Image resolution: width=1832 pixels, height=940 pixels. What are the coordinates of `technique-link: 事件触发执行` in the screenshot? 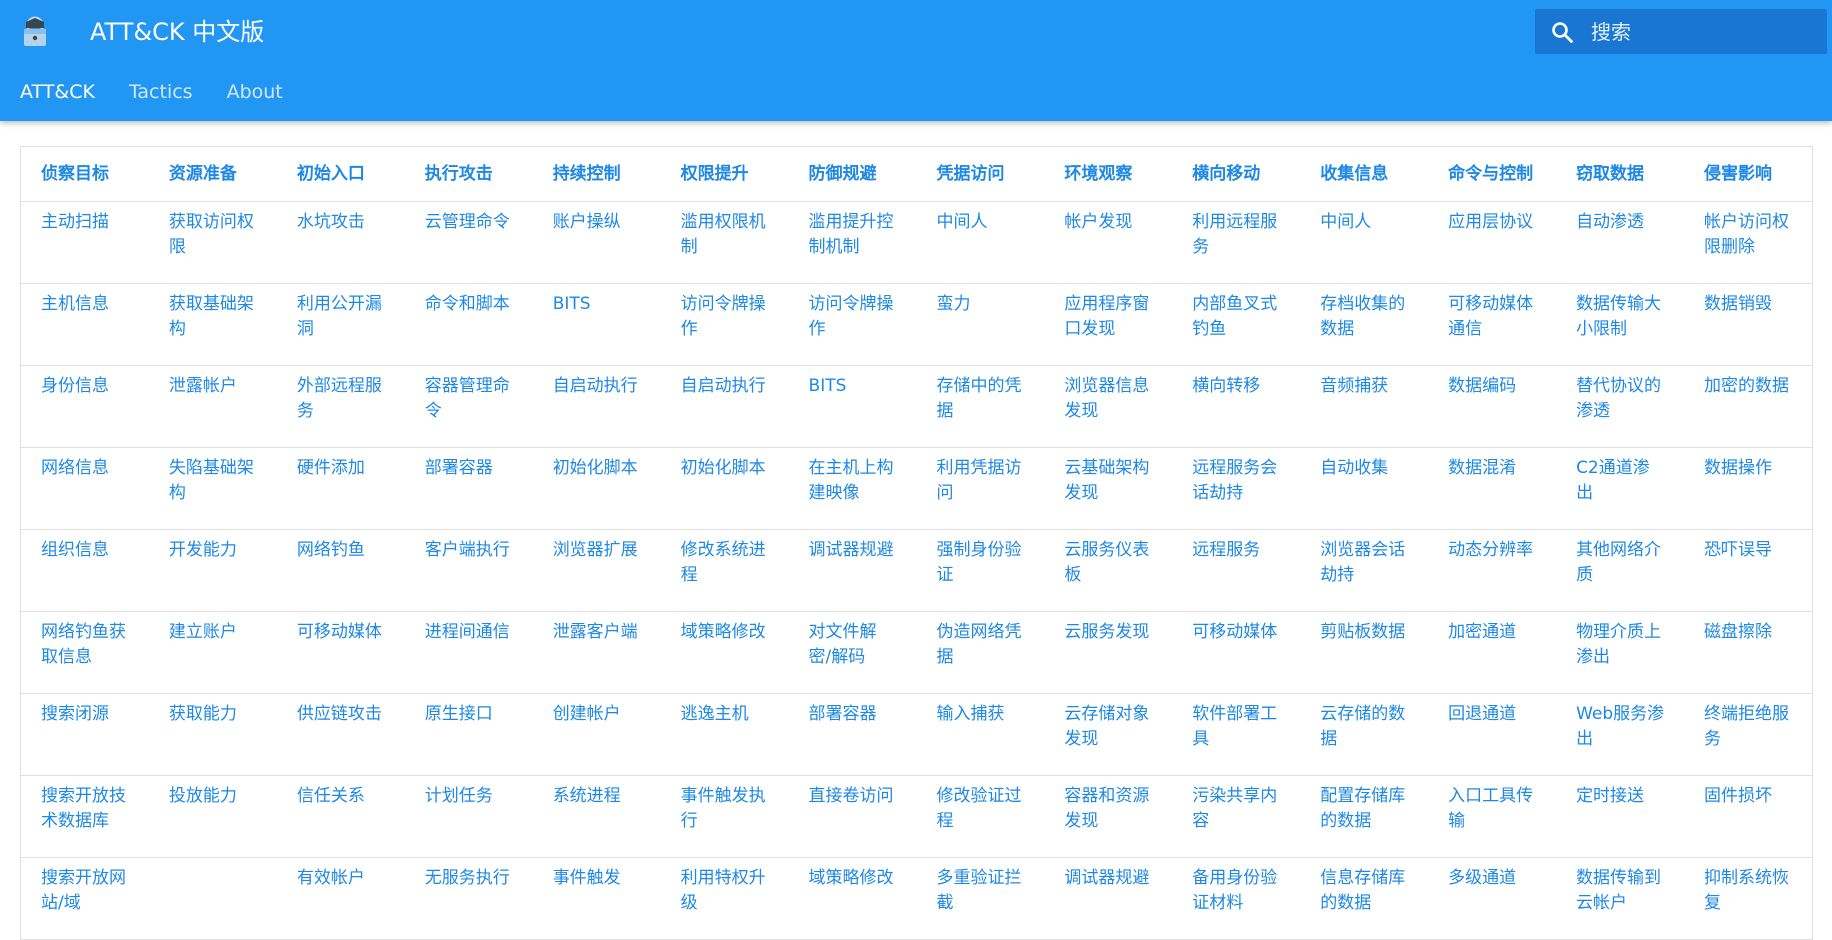 It's located at (723, 808).